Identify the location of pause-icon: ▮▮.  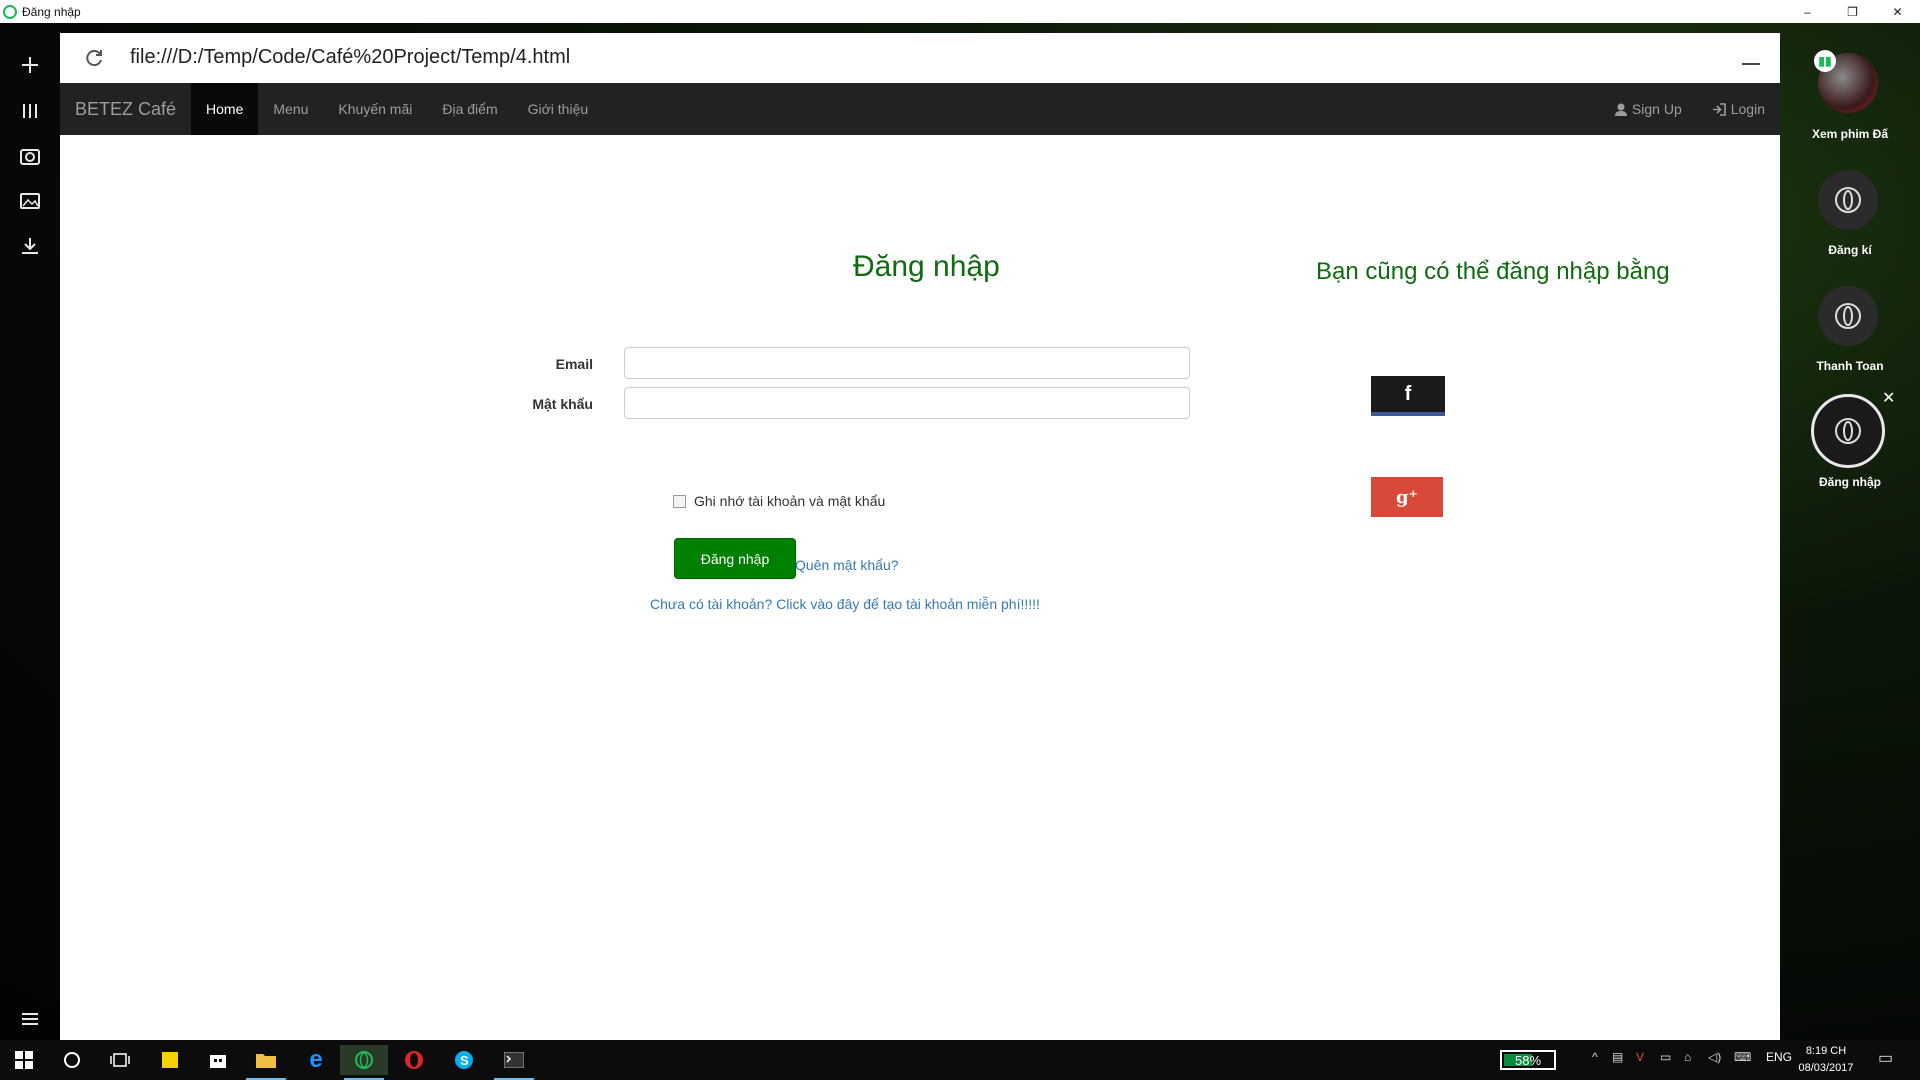
(1825, 61).